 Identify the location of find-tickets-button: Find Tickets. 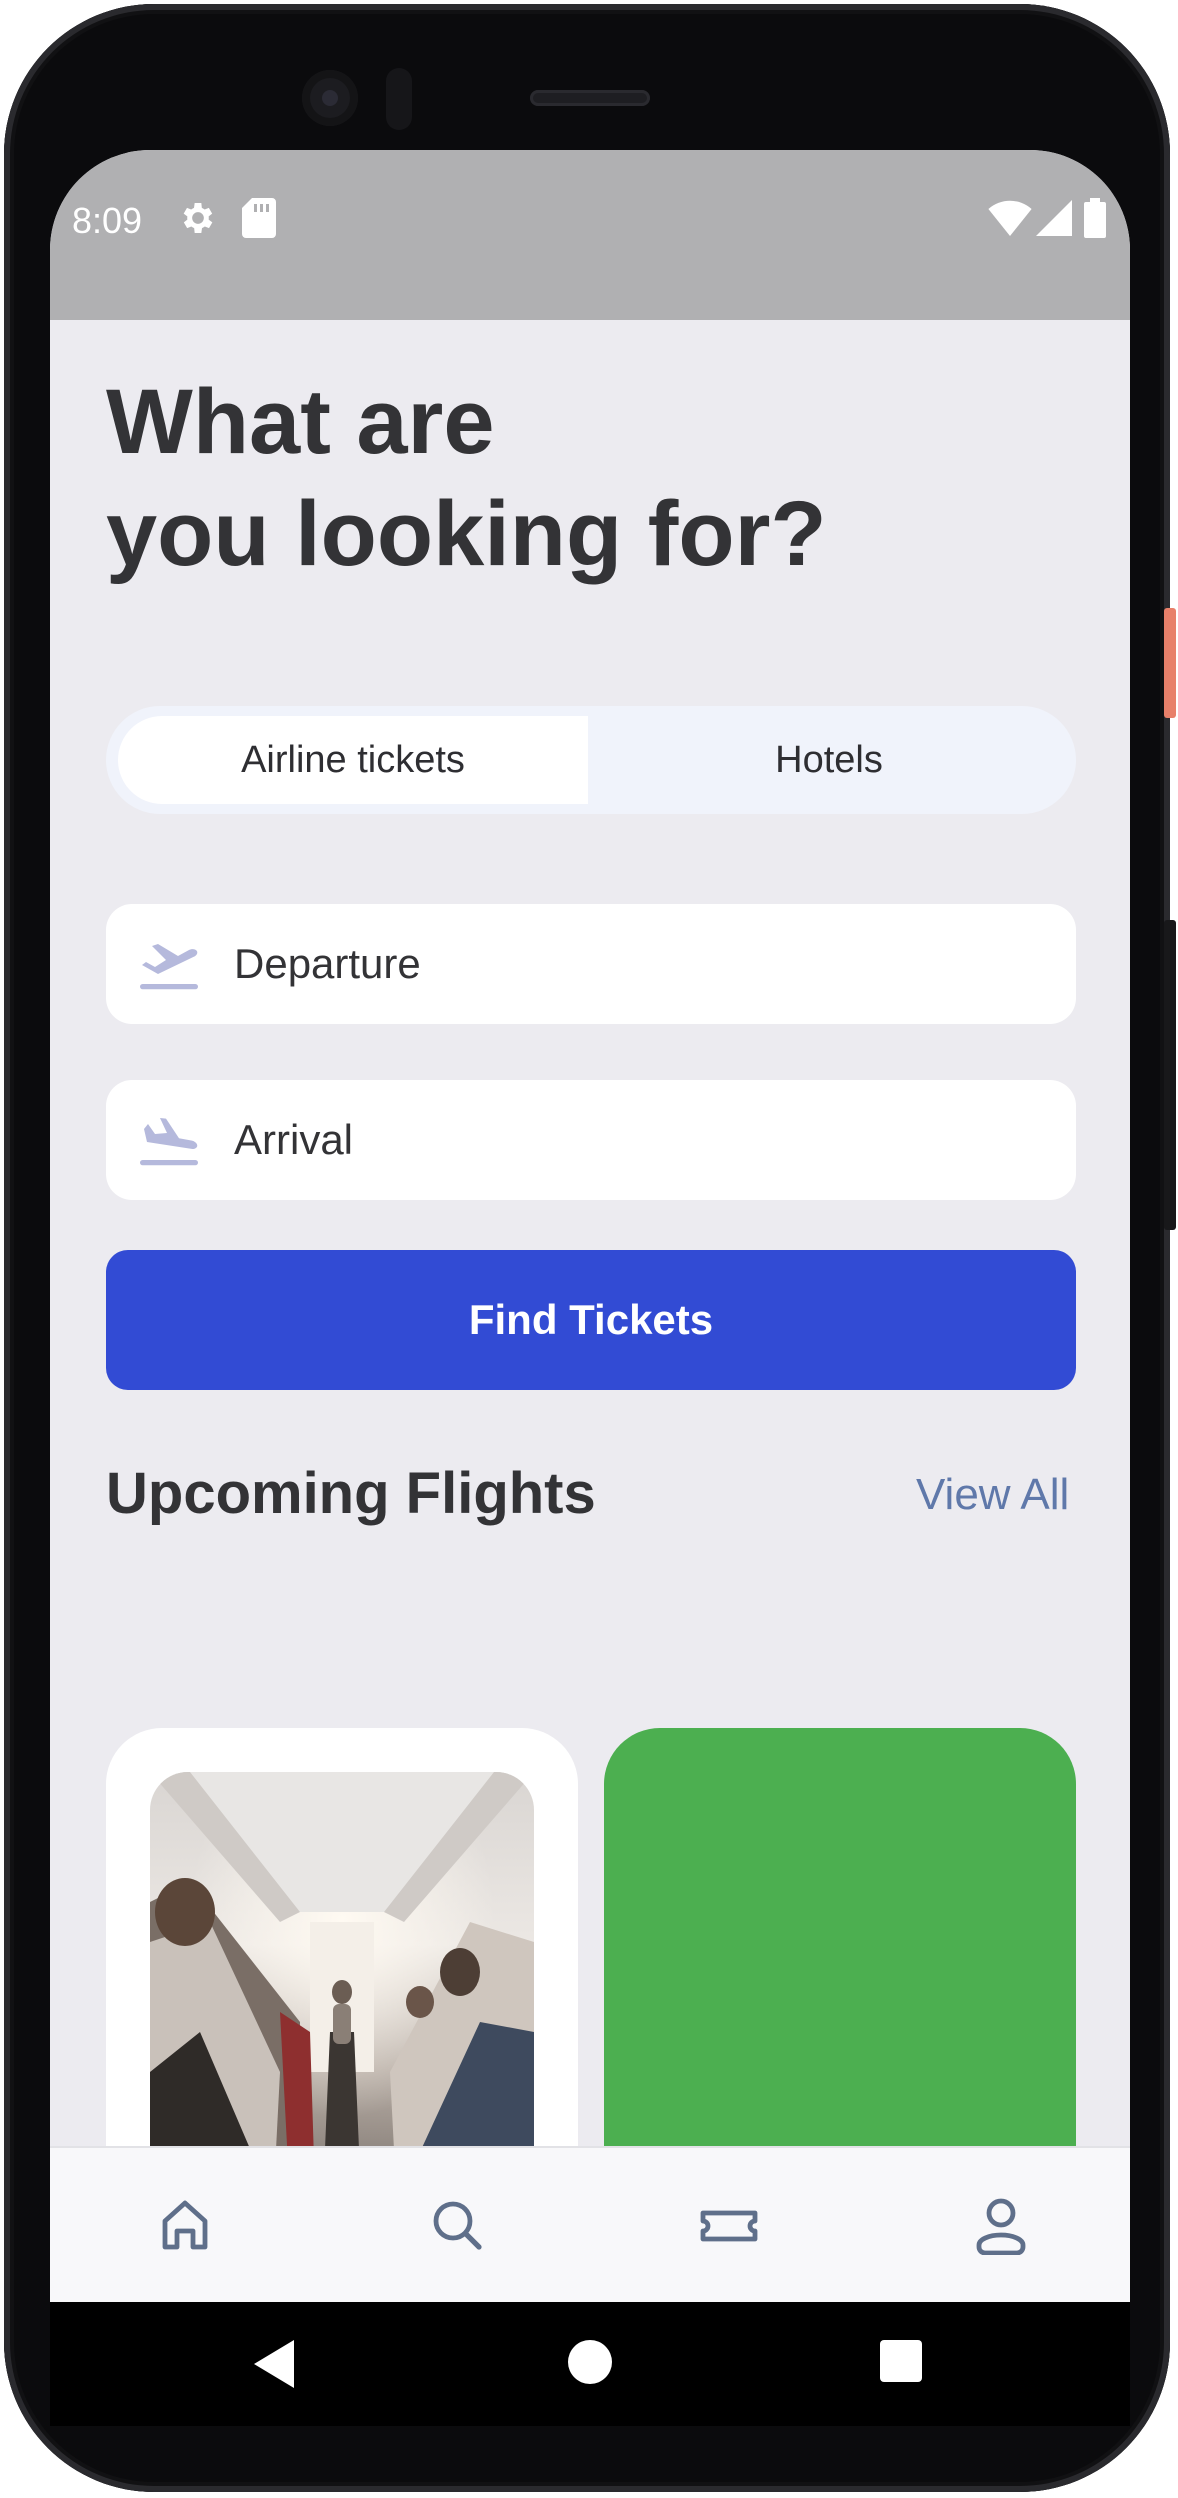
(591, 1320).